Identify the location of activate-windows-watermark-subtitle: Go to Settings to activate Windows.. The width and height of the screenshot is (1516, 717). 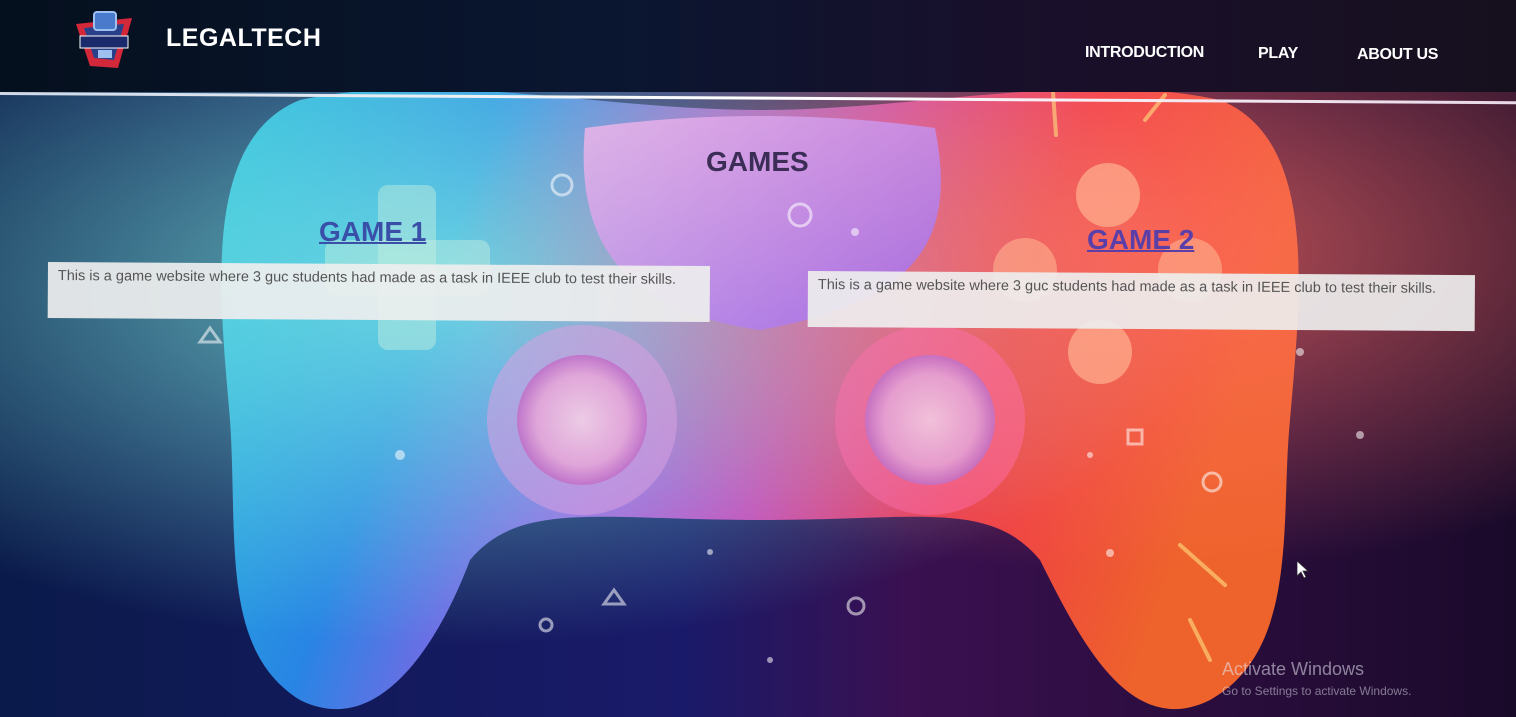
(1317, 691).